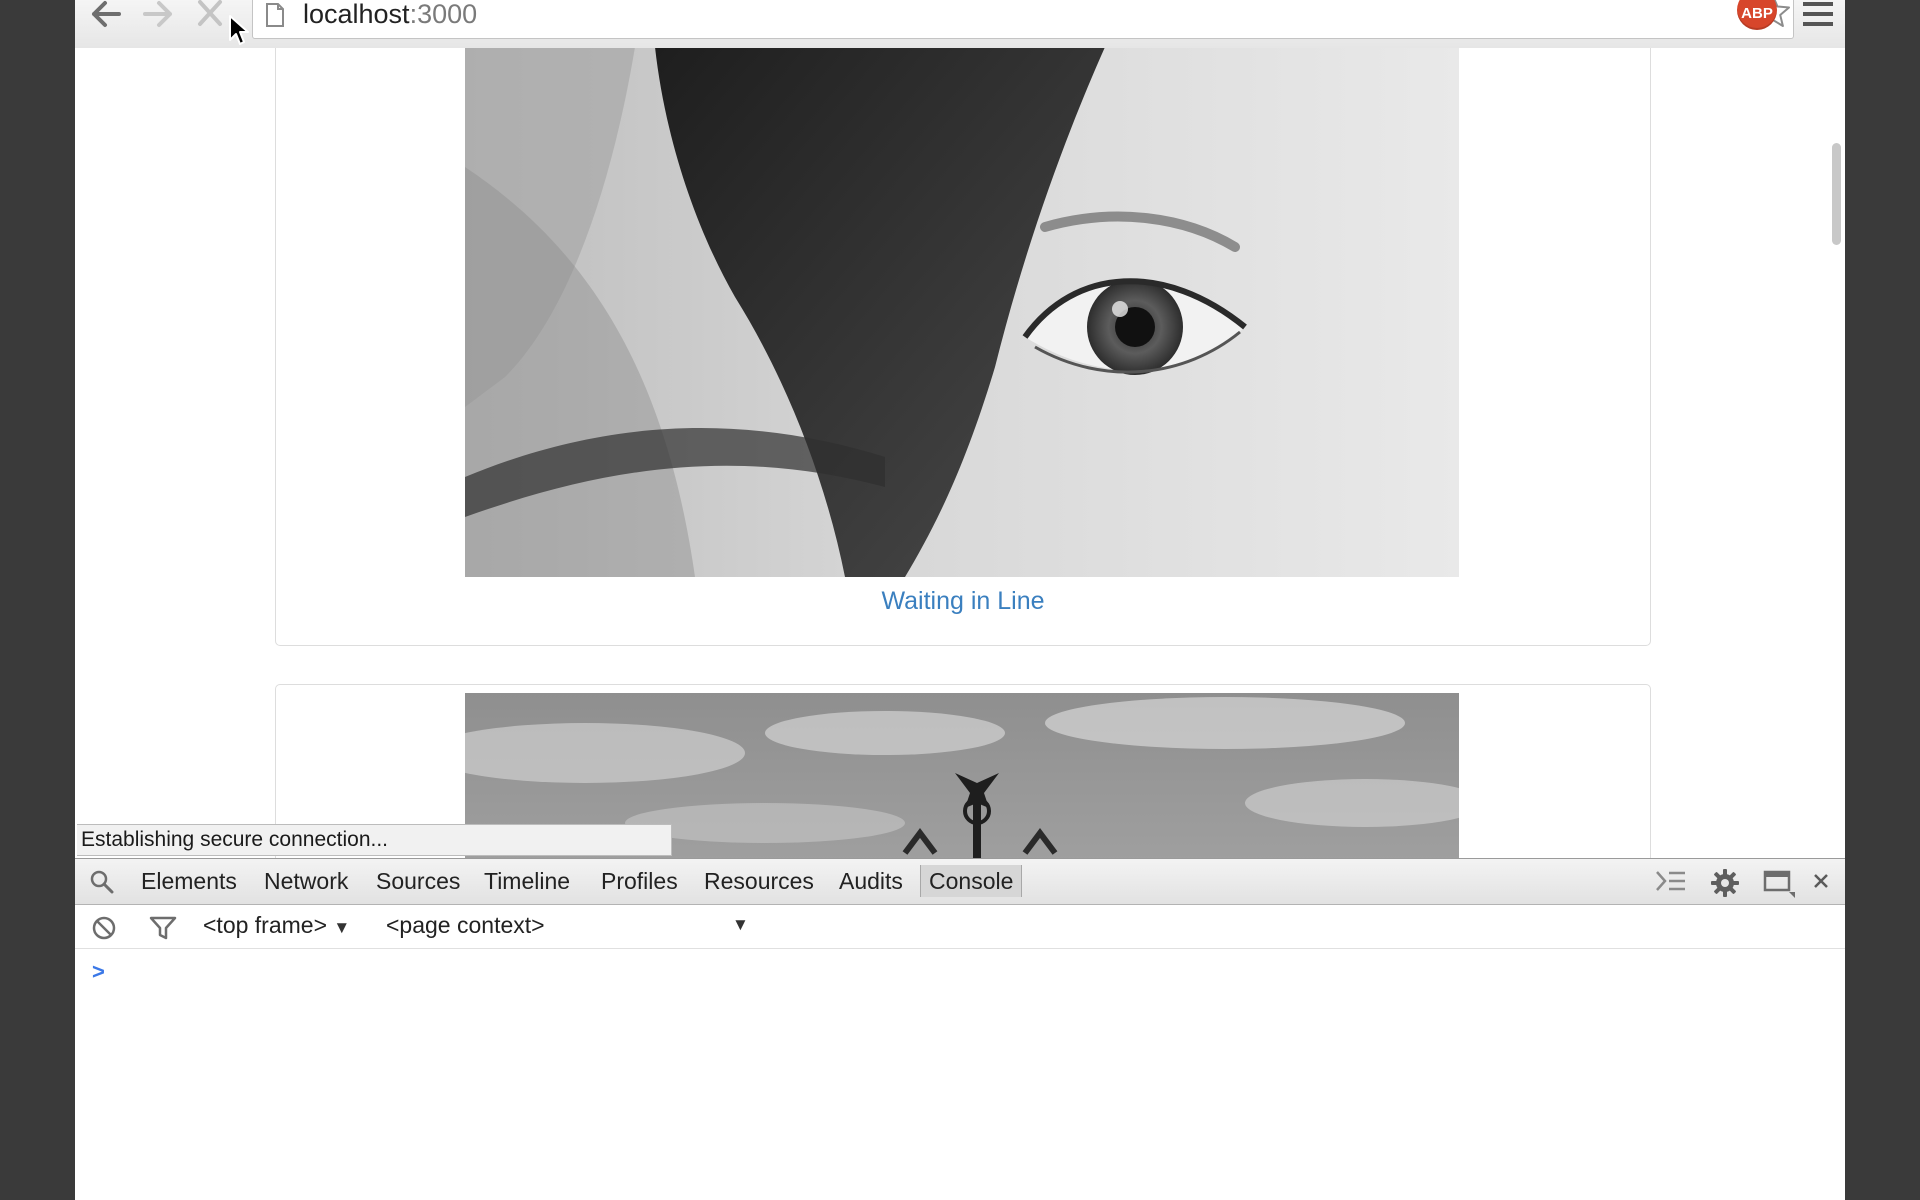  I want to click on tab-resources: Resources, so click(759, 881).